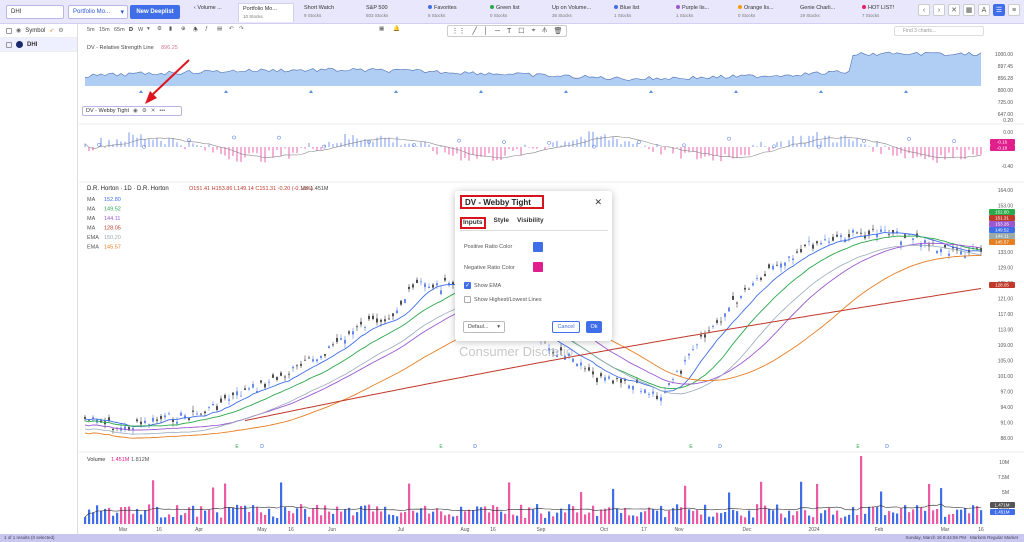 Image resolution: width=1024 pixels, height=542 pixels. Describe the element at coordinates (502, 223) in the screenshot. I see `tab-style: Style` at that location.